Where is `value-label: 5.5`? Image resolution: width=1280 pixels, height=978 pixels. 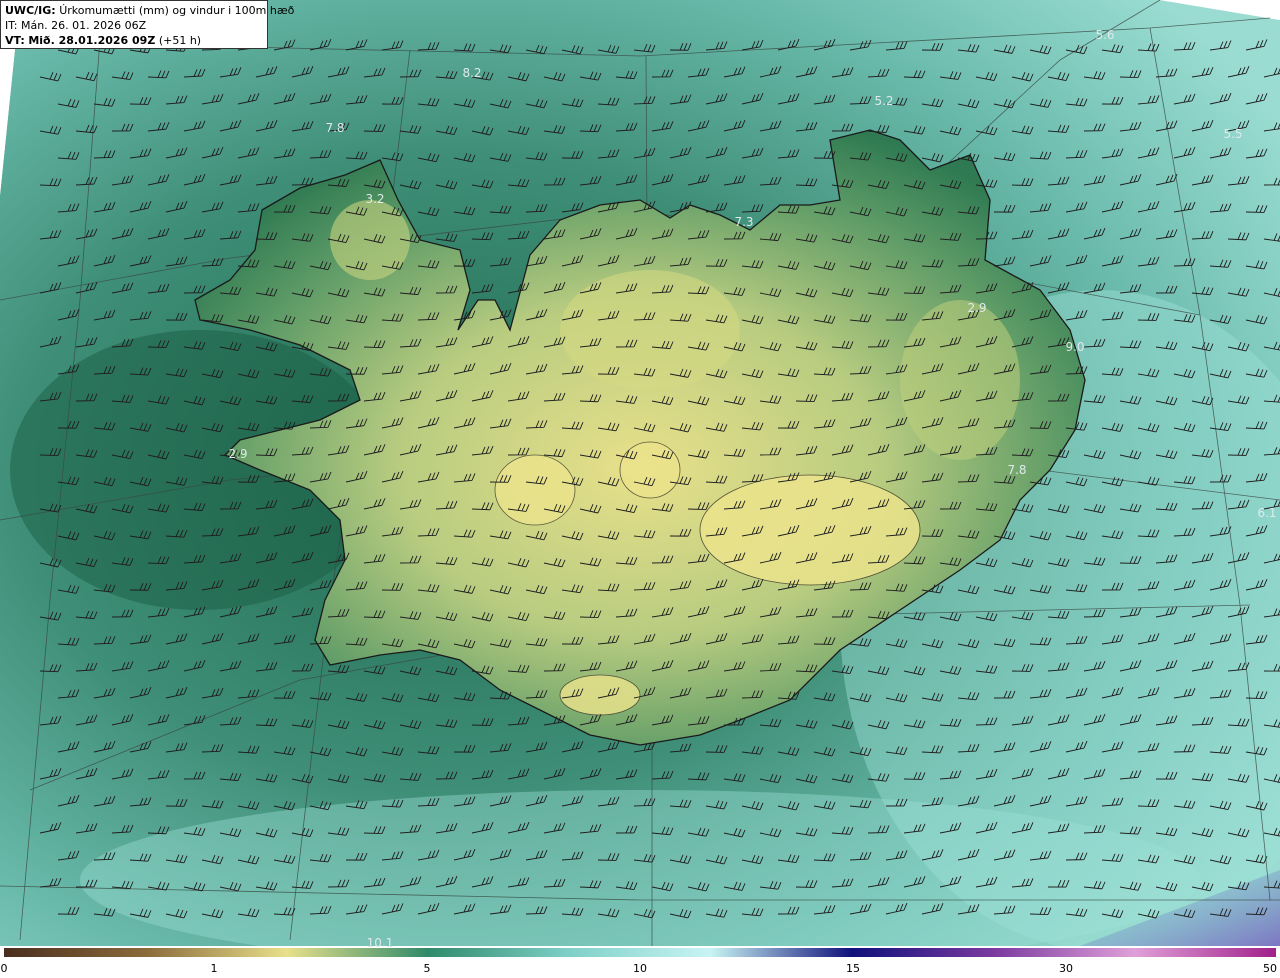 value-label: 5.5 is located at coordinates (1233, 134).